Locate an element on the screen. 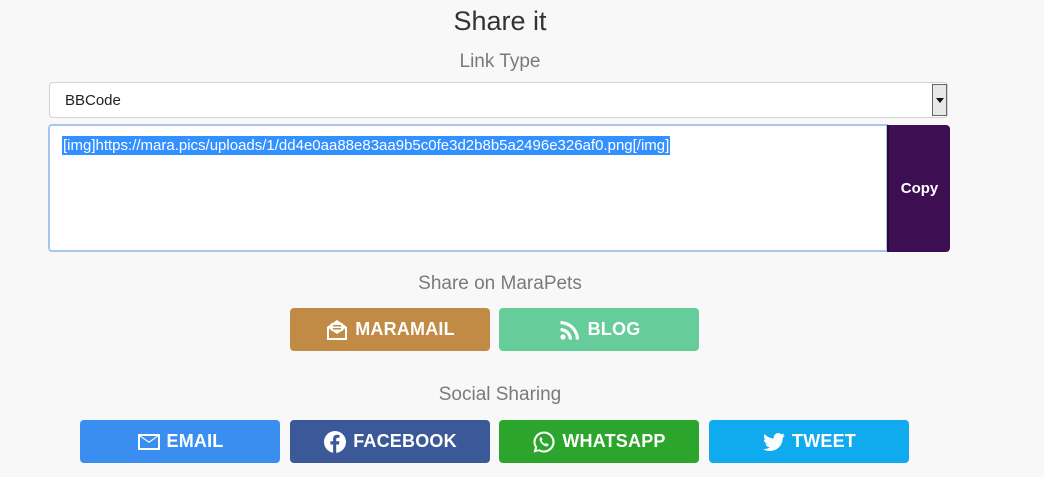 The height and width of the screenshot is (477, 1044). tweet-button: TWEET is located at coordinates (809, 441).